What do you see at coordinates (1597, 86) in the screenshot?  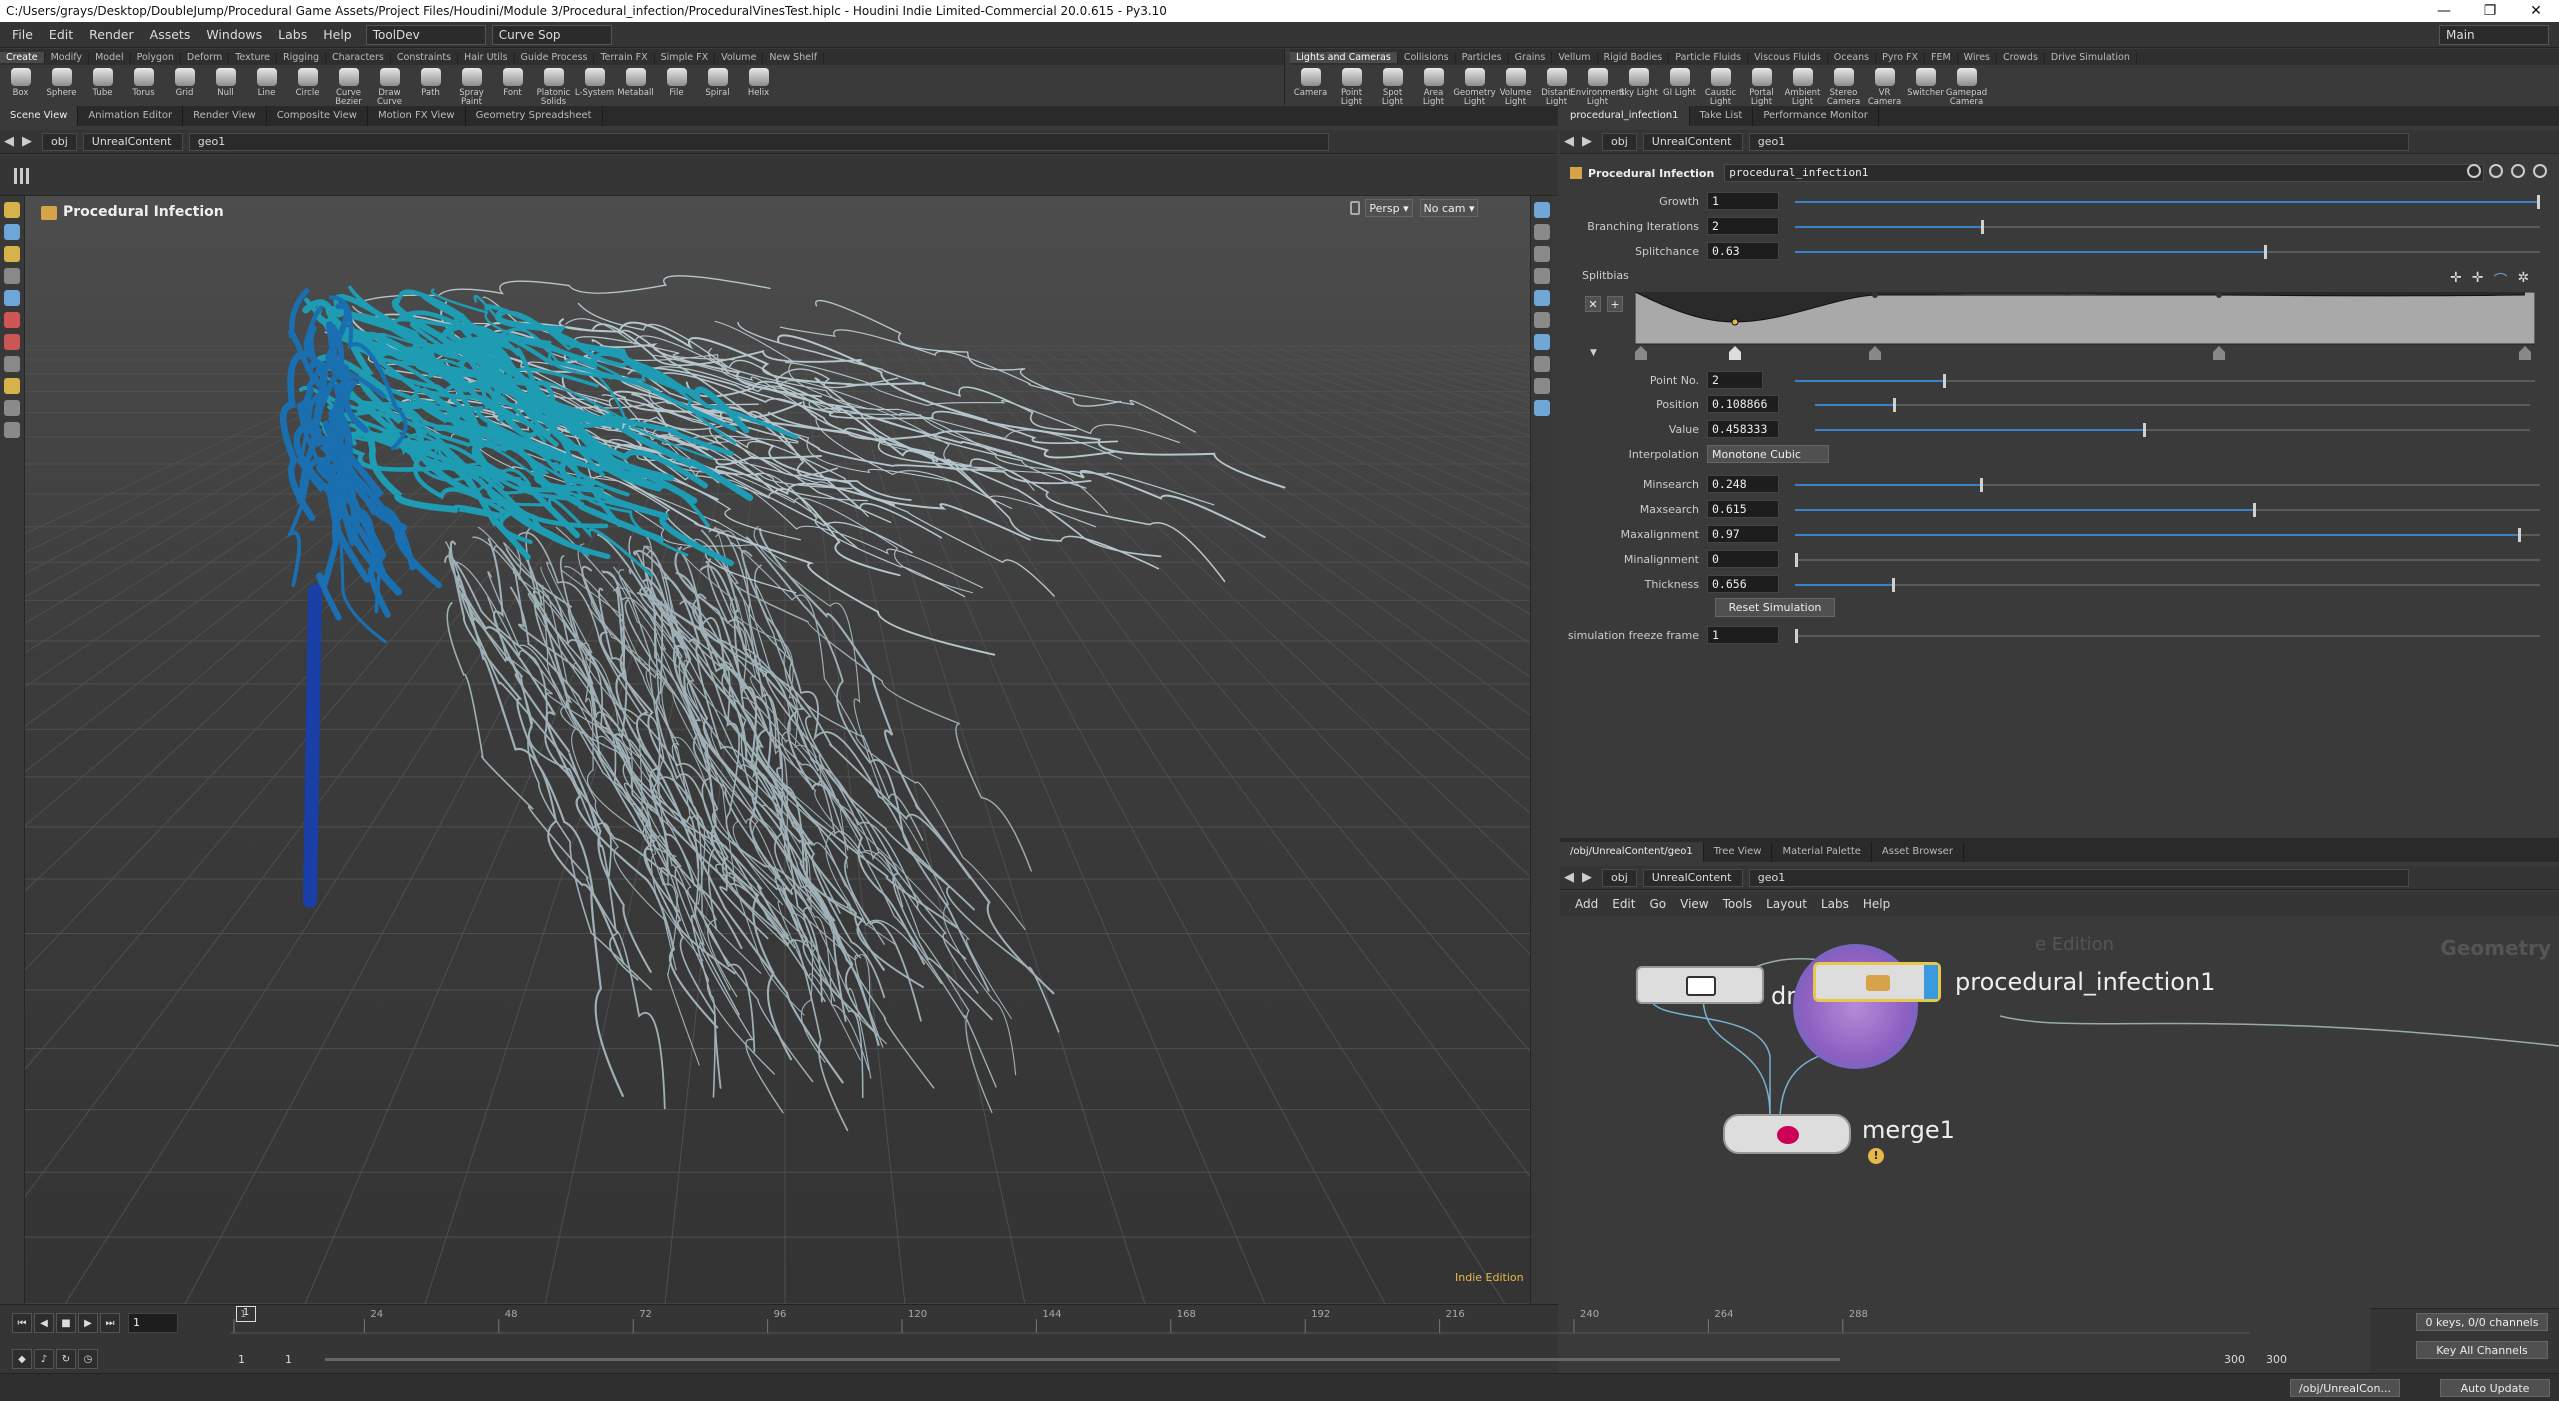 I see `tool-environment-light: Environment Light` at bounding box center [1597, 86].